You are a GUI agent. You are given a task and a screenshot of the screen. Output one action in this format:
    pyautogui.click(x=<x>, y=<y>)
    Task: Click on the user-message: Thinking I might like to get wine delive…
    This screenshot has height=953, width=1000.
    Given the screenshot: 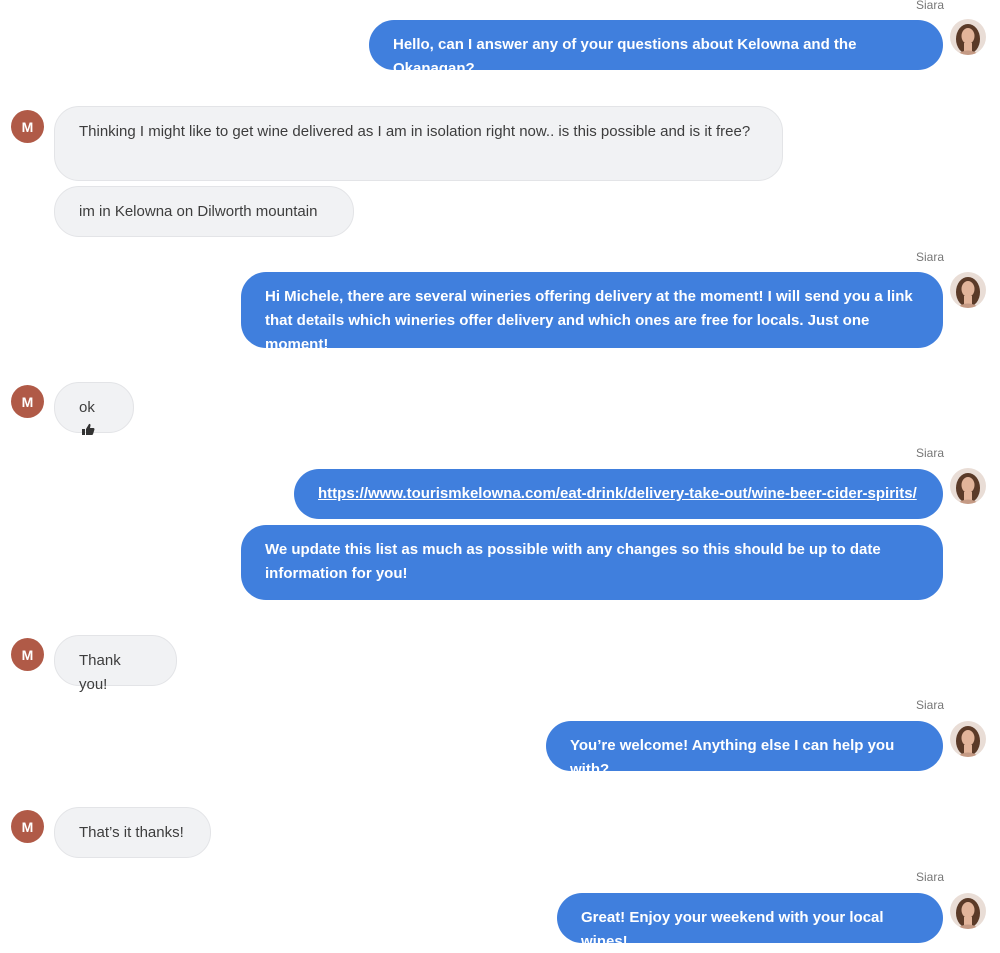 What is the action you would take?
    pyautogui.click(x=418, y=143)
    